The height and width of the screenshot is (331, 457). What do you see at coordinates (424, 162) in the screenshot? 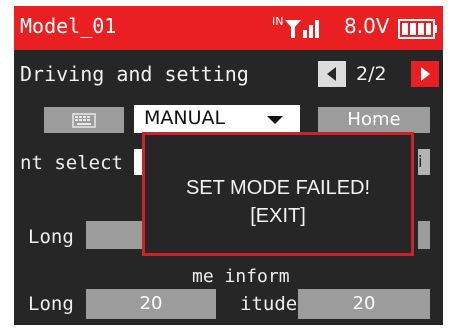
I see `right-edge-field: i` at bounding box center [424, 162].